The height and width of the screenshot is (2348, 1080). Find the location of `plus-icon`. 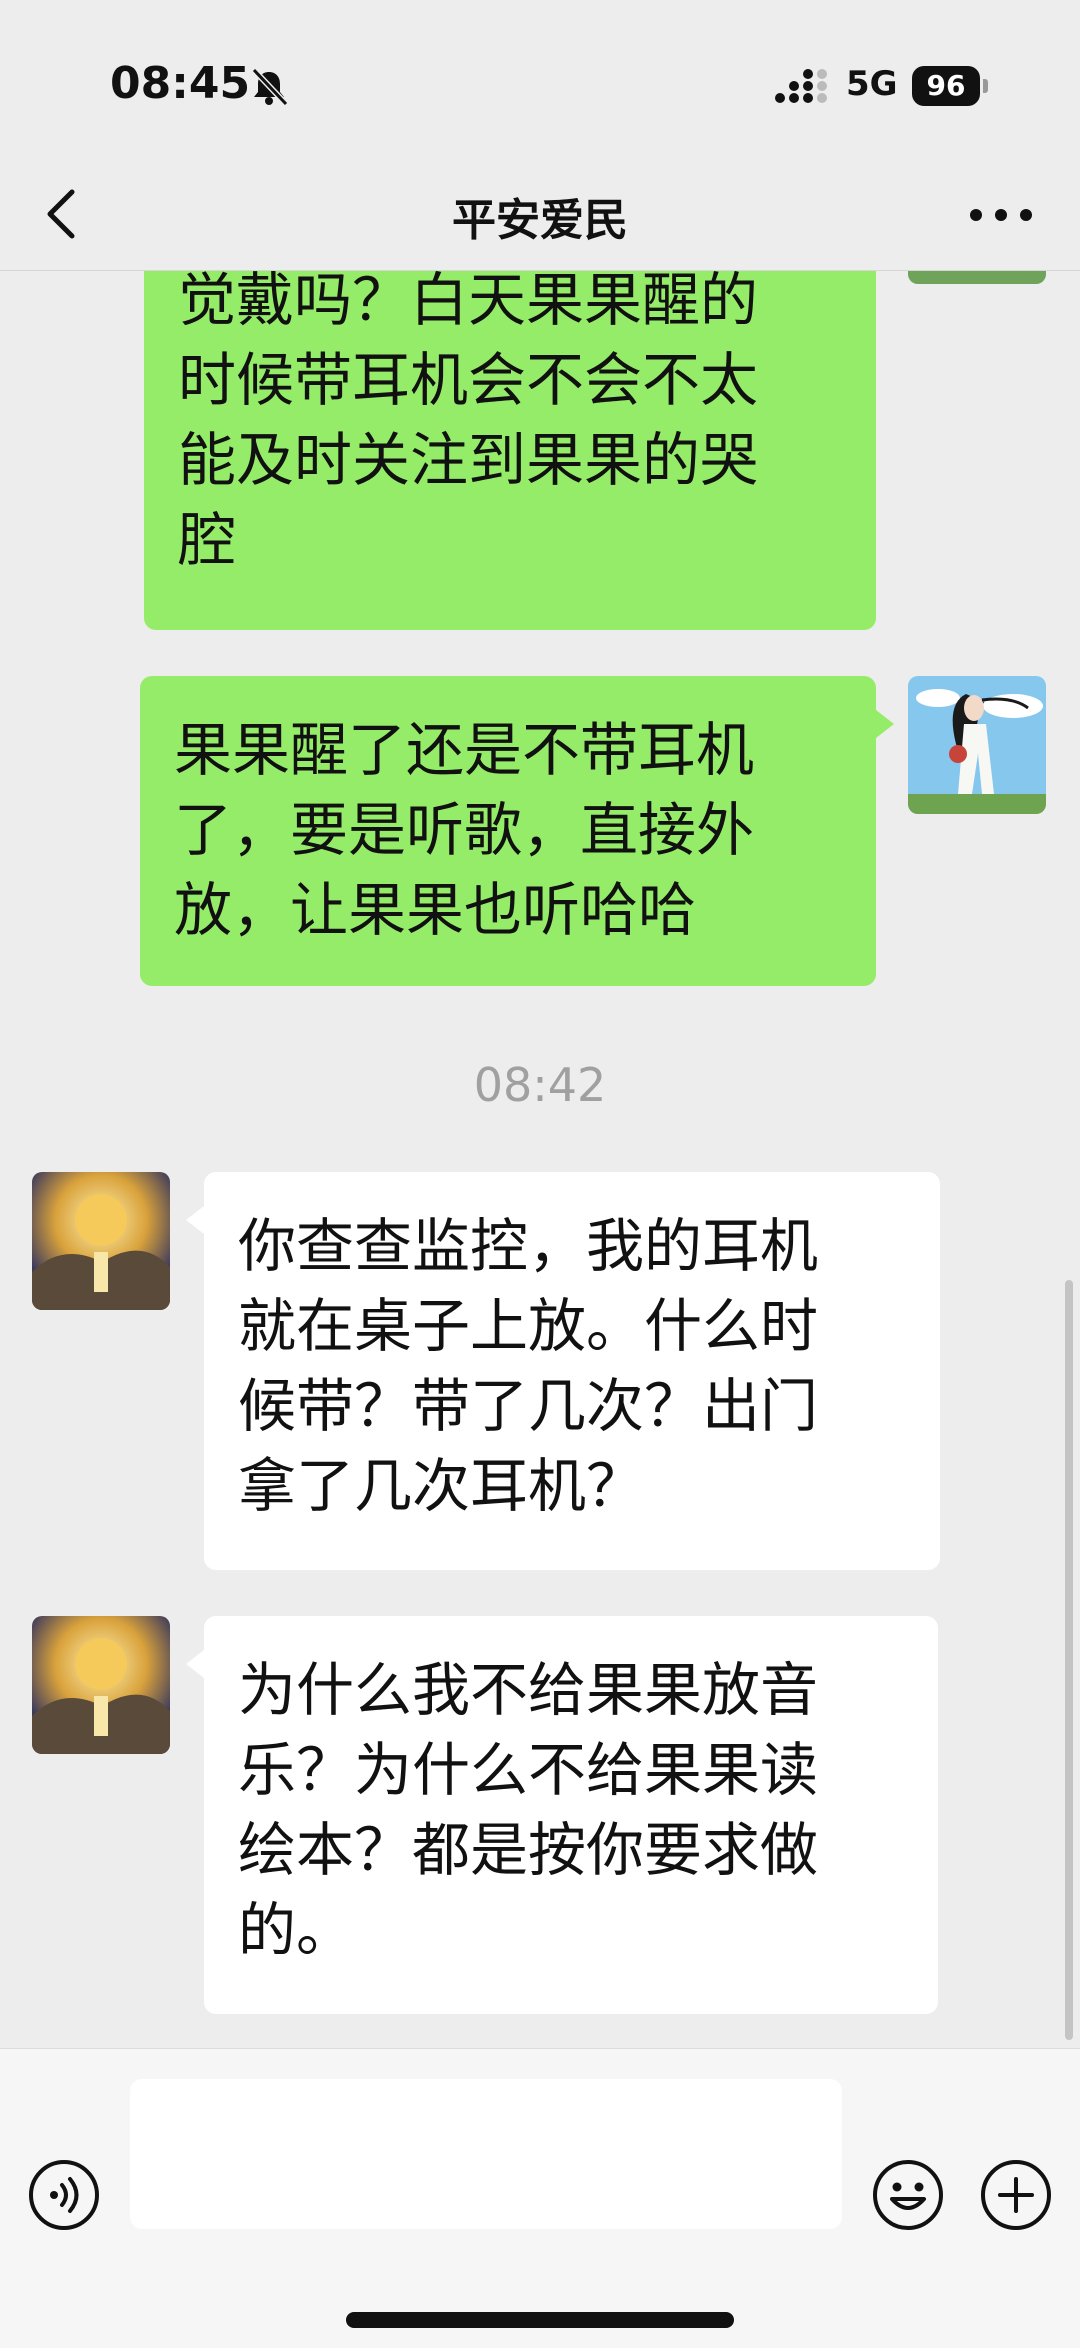

plus-icon is located at coordinates (1016, 2195).